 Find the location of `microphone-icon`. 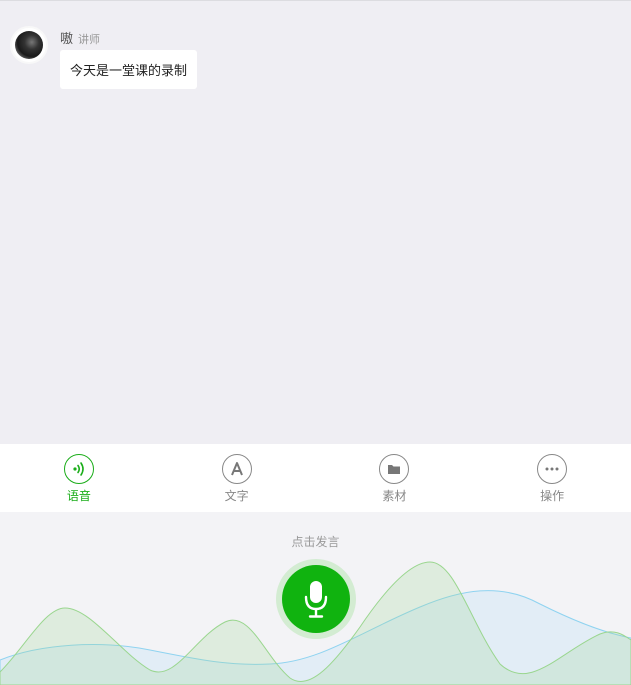

microphone-icon is located at coordinates (316, 599).